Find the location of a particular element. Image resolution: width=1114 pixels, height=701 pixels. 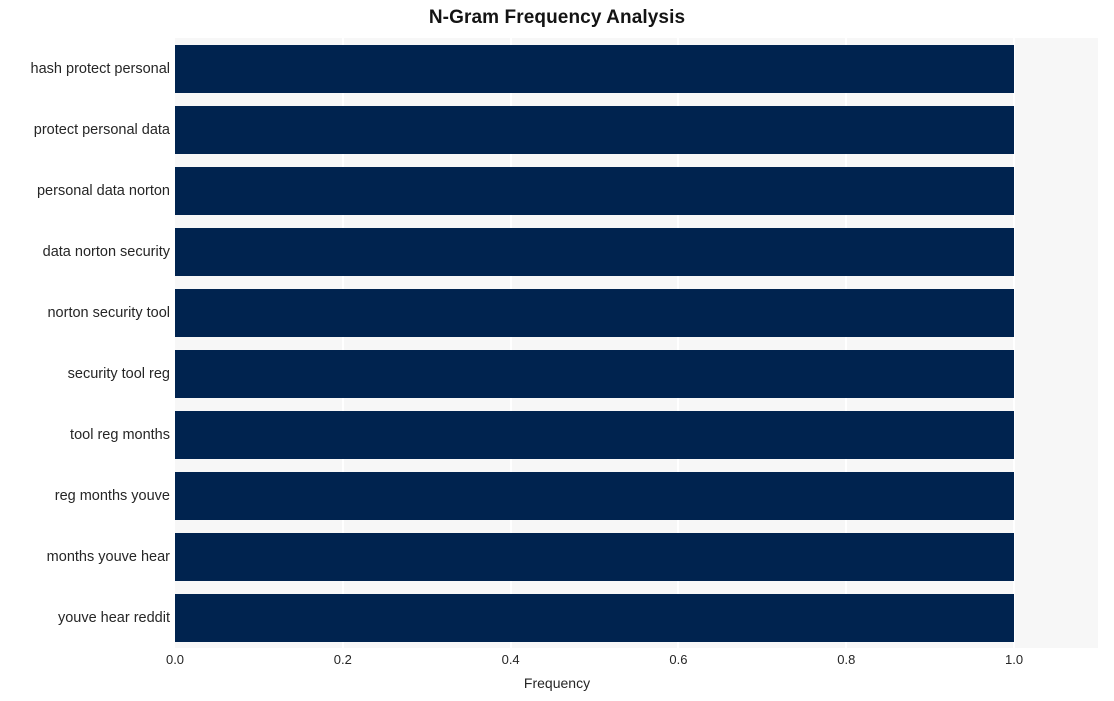

y-tick-label: protect personal data is located at coordinates (101, 129).